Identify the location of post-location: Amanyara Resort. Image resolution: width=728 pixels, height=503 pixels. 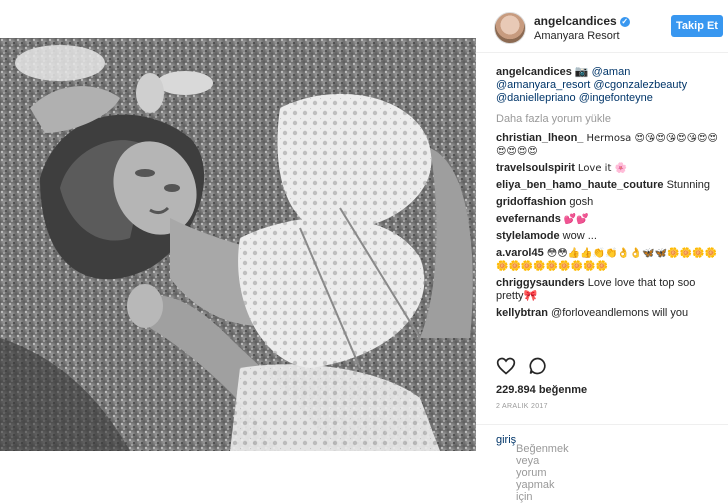
(577, 36).